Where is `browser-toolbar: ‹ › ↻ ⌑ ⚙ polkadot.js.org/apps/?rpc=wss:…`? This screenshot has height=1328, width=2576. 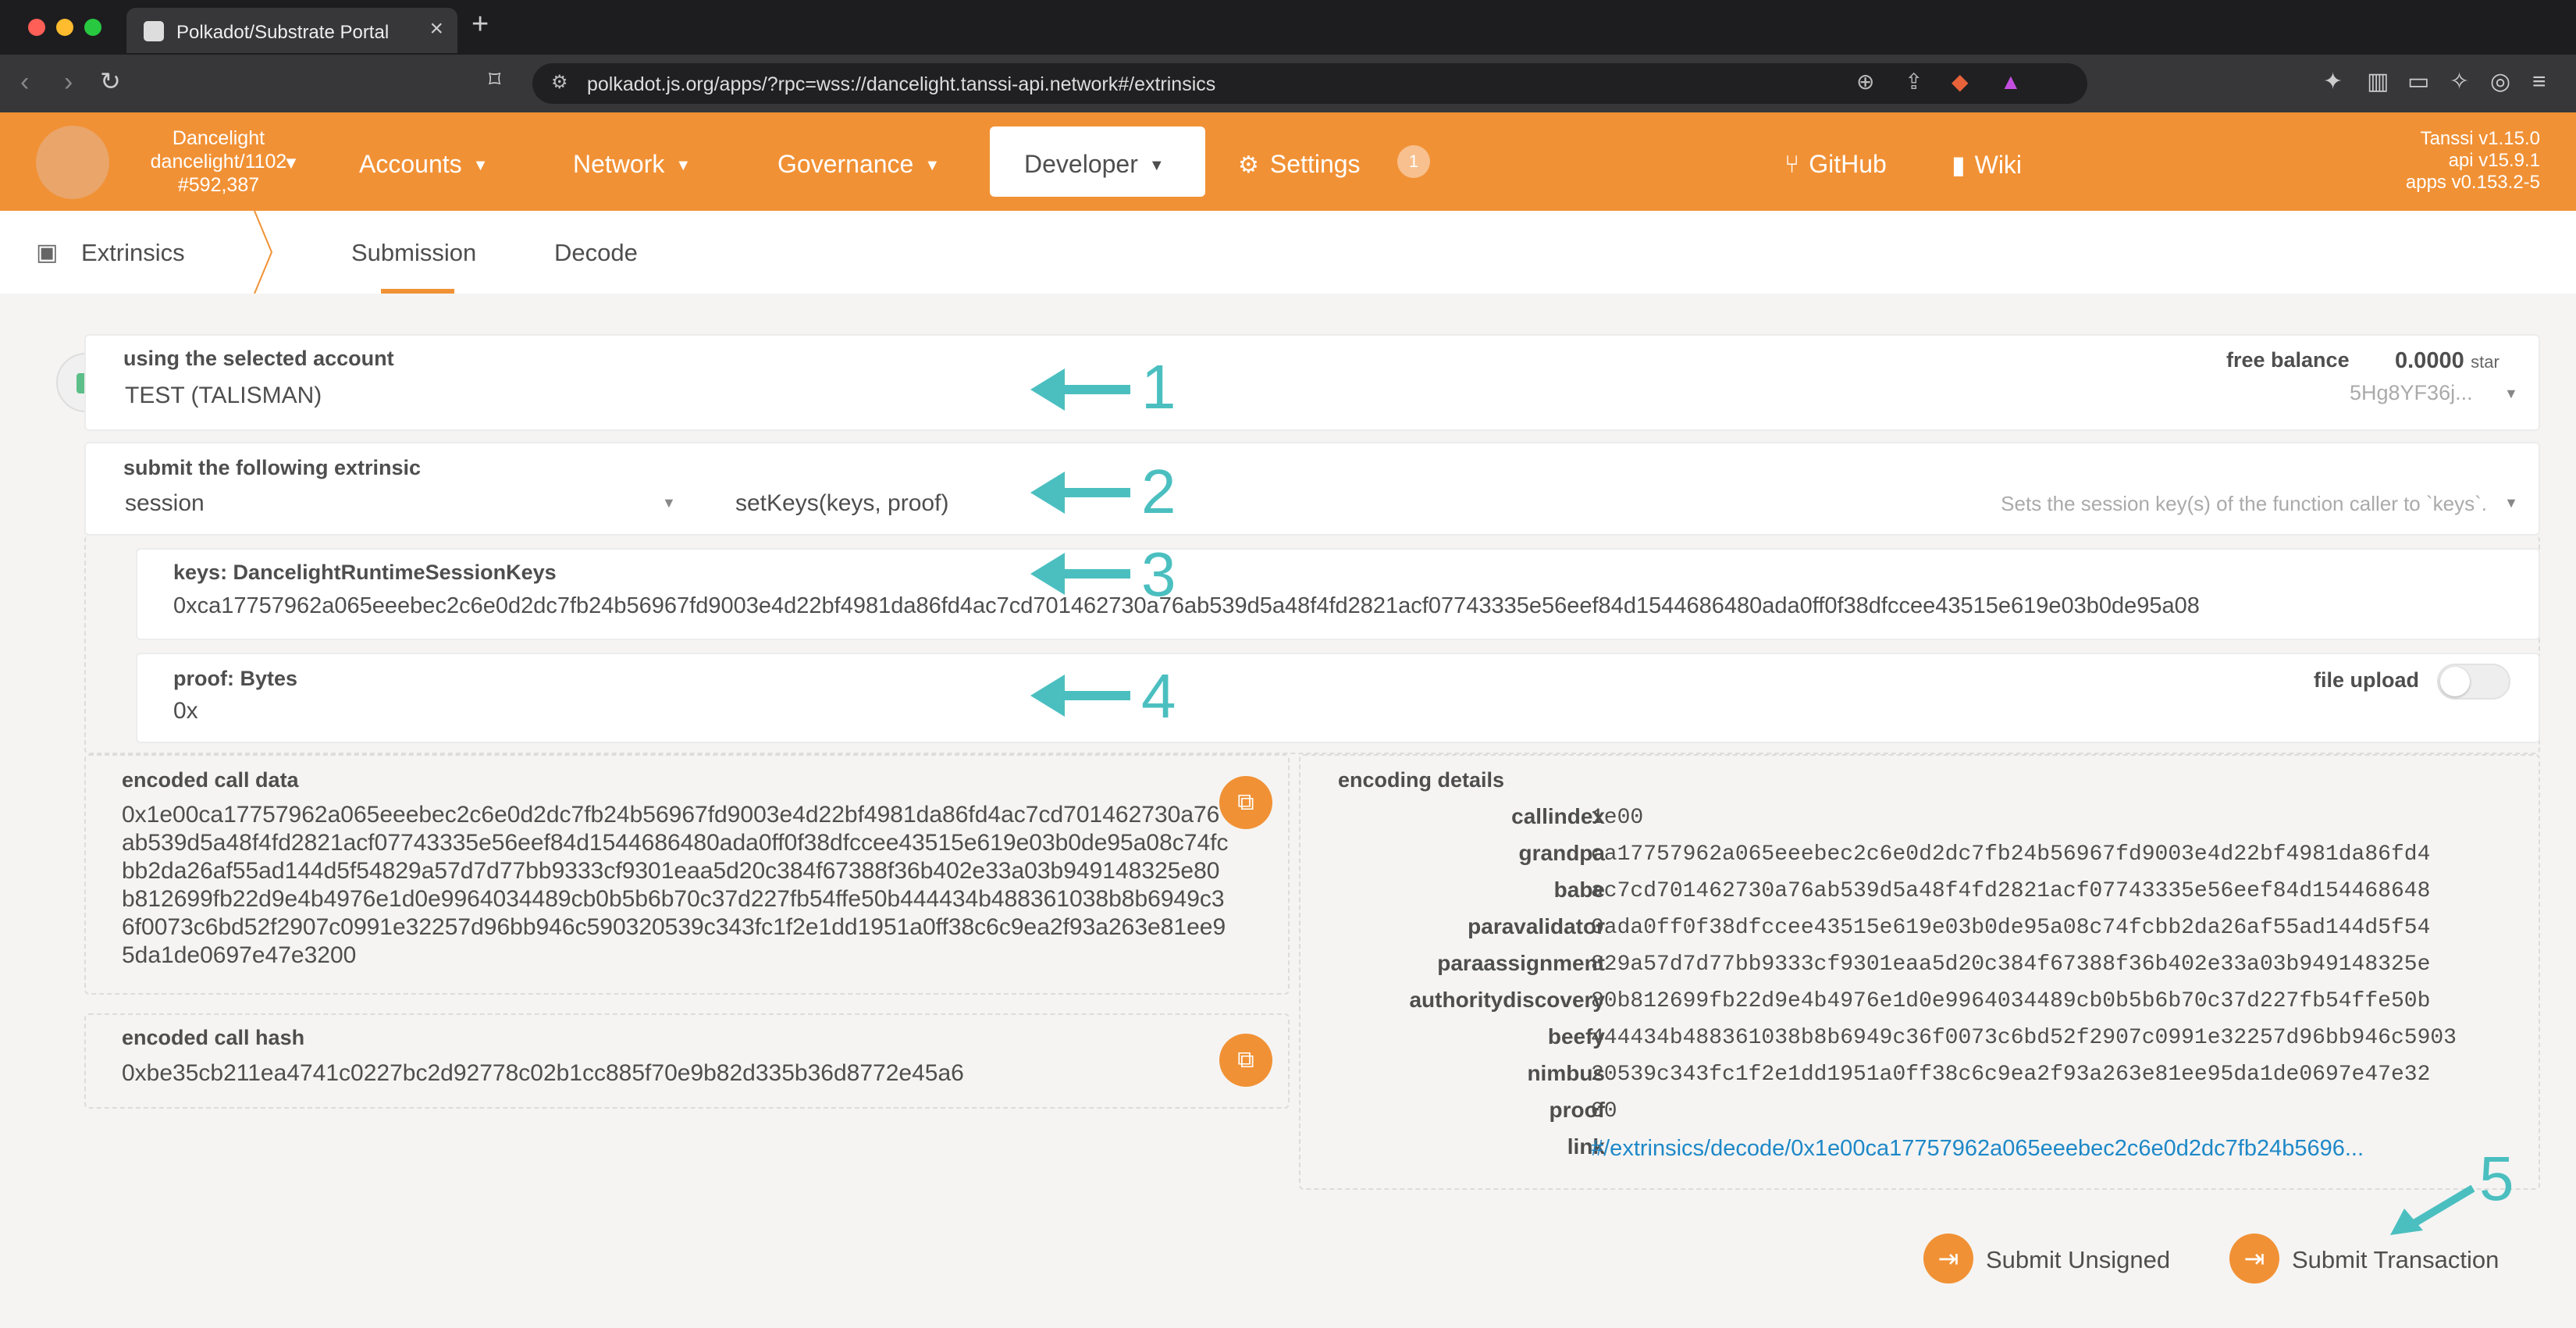
browser-toolbar: ‹ › ↻ ⌑ ⚙ polkadot.js.org/apps/?rpc=wss:… is located at coordinates (1288, 84).